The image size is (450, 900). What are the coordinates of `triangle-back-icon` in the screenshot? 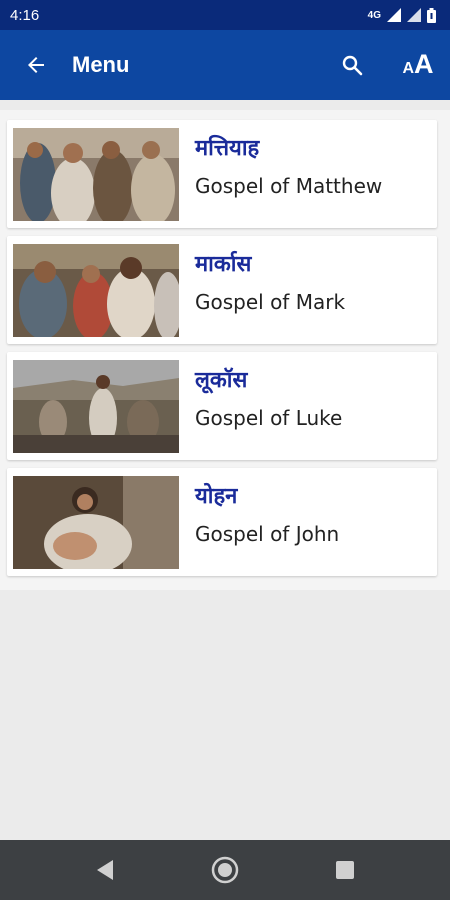 It's located at (105, 870).